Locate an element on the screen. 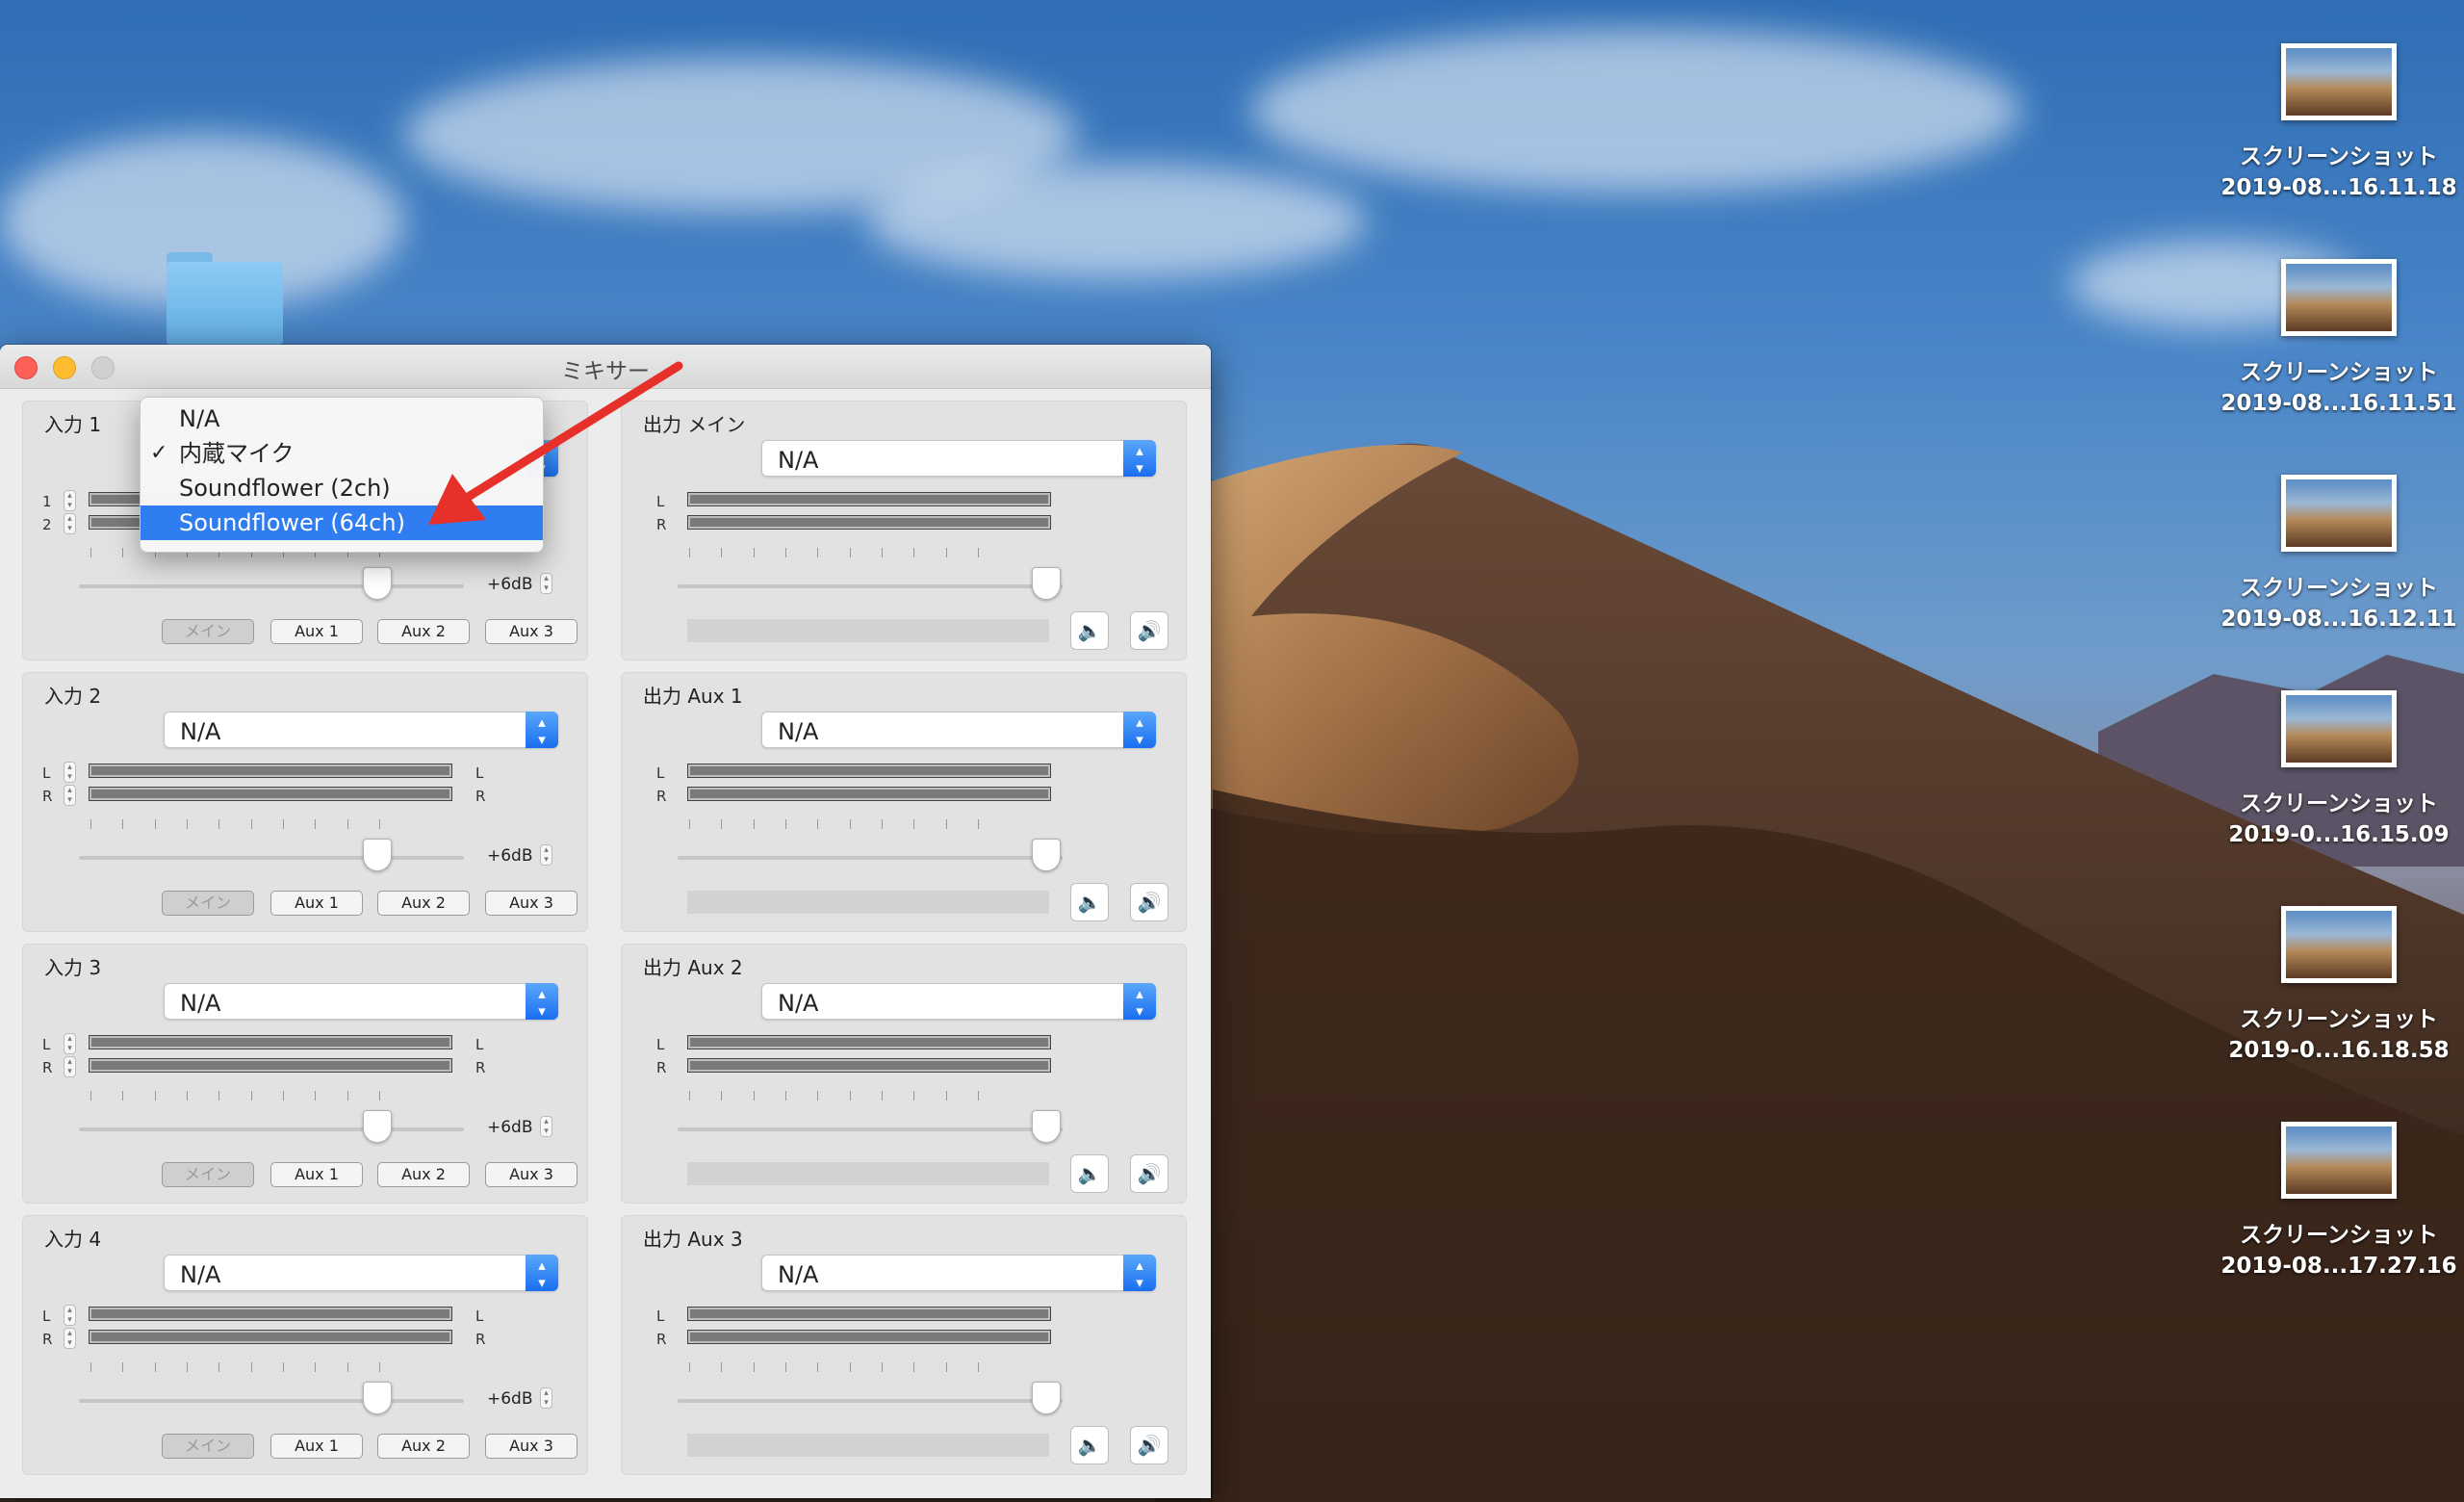 Image resolution: width=2464 pixels, height=1502 pixels. output-panel-4: 出力 Aux 3 N/A ▴ ▾ L R 🔈 🔊 is located at coordinates (904, 1345).